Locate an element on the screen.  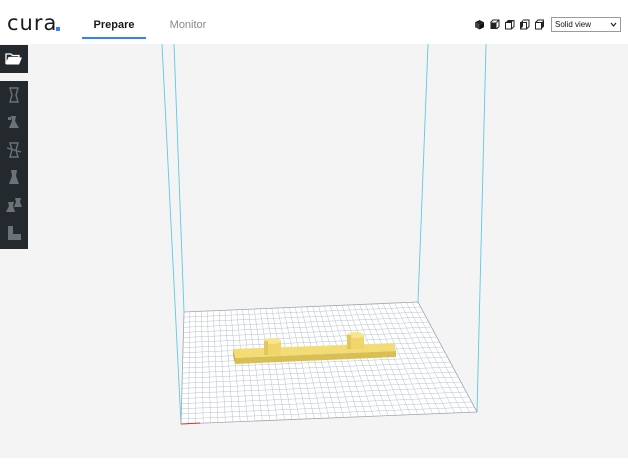
bottom-strip is located at coordinates (314, 465).